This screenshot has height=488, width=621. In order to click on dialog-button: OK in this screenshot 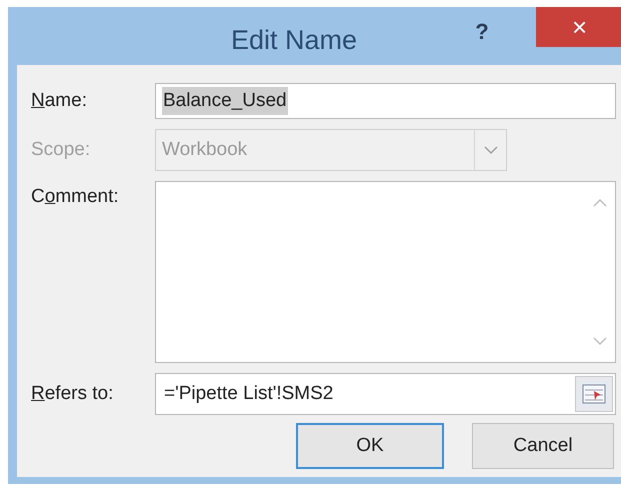, I will do `click(370, 446)`.